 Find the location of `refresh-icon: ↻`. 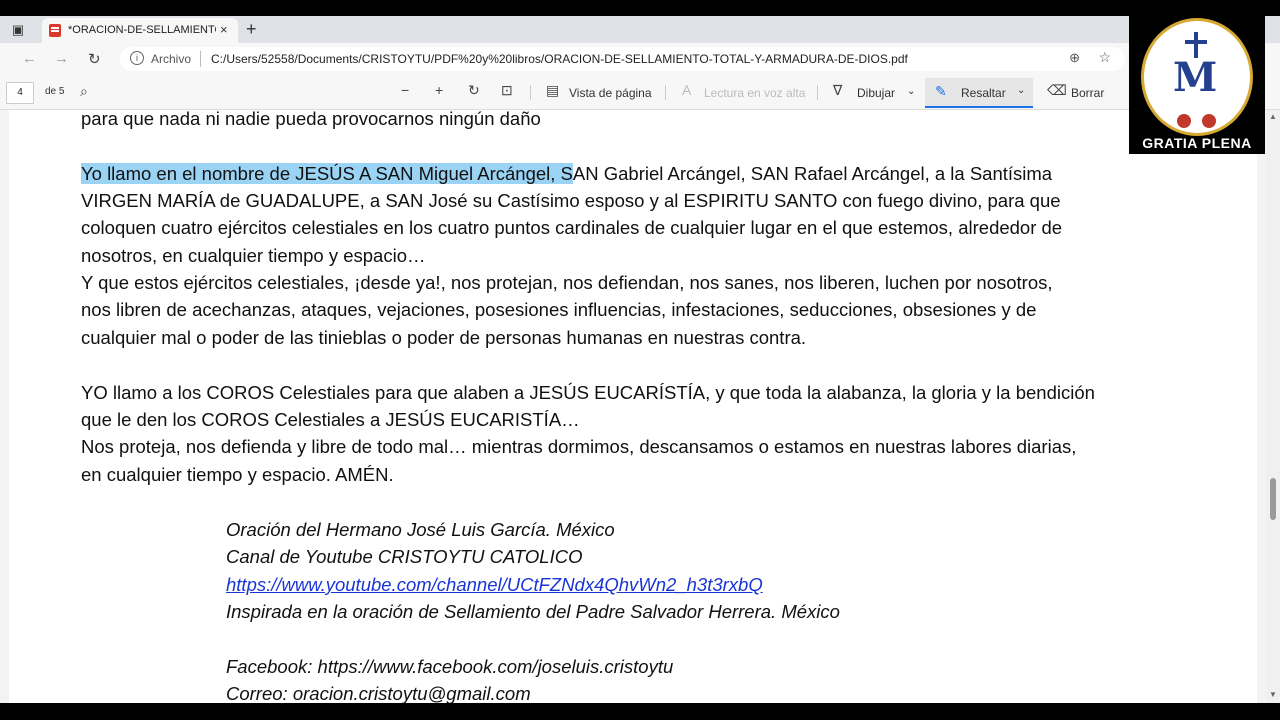

refresh-icon: ↻ is located at coordinates (94, 59).